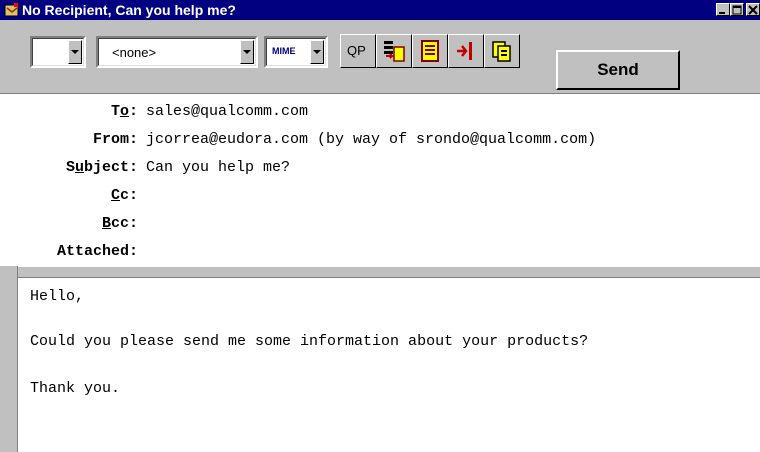 Image resolution: width=760 pixels, height=452 pixels. I want to click on subject-label: Subject:, so click(101, 167).